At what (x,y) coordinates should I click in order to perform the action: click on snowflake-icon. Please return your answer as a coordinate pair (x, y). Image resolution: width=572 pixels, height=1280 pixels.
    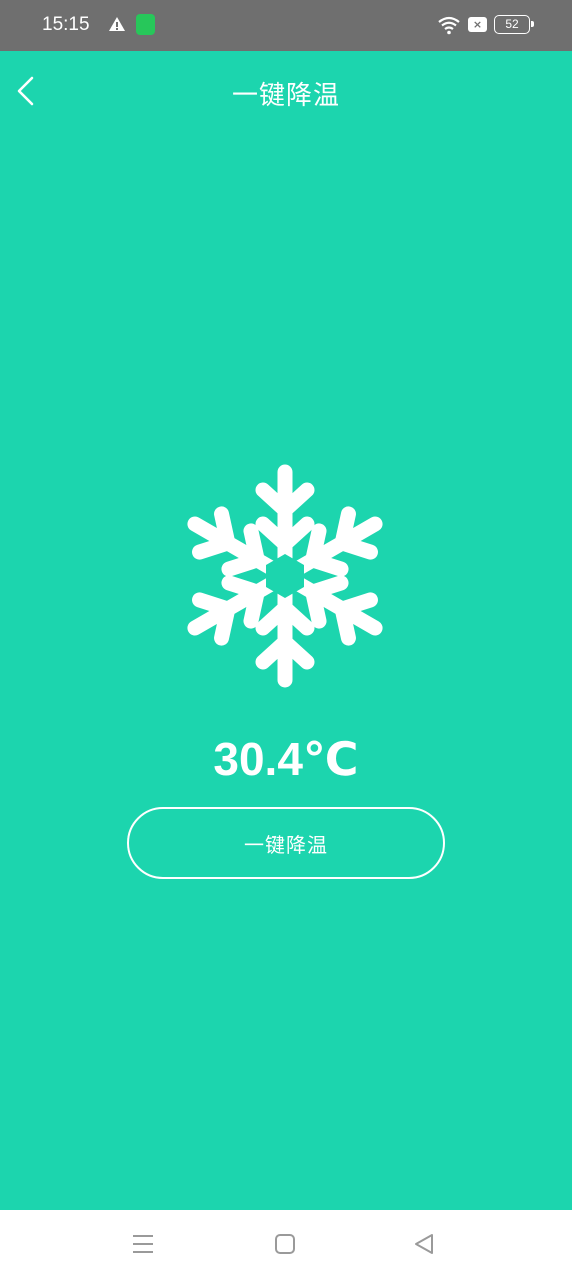
    Looking at the image, I should click on (285, 578).